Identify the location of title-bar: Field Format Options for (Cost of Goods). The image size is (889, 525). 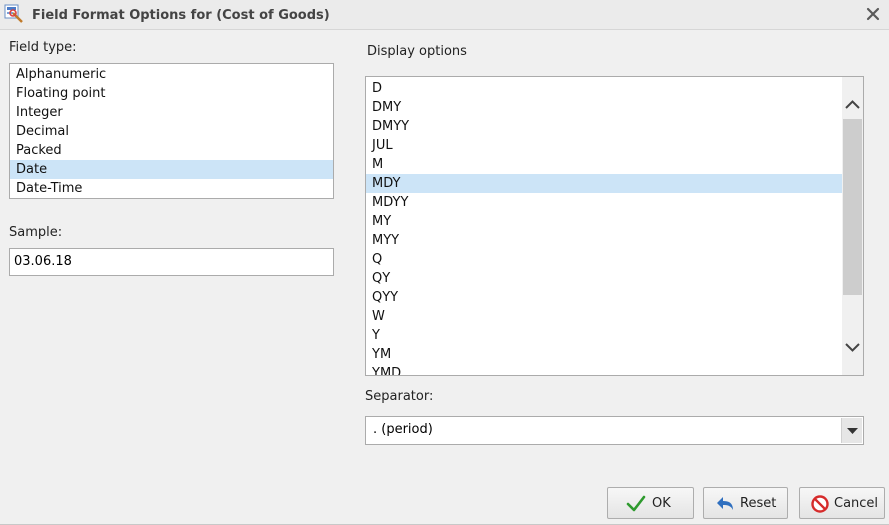
(444, 15).